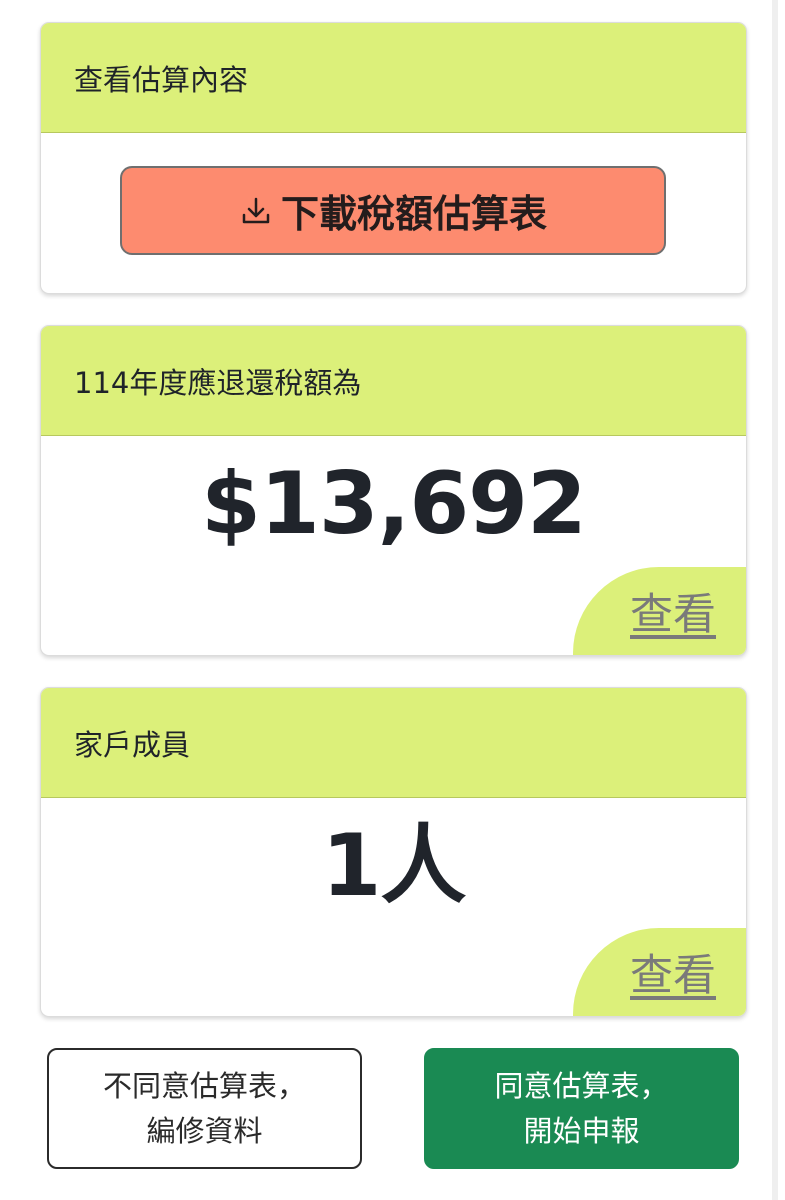 The height and width of the screenshot is (1200, 785). I want to click on estimate-card-title: 查看估算內容, so click(393, 78).